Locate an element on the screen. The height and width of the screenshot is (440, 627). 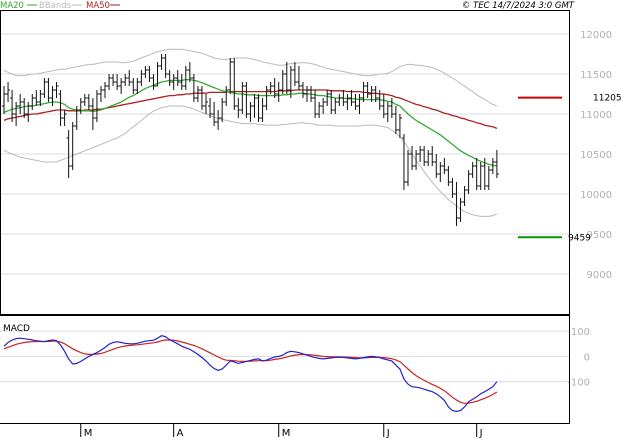
price-tick-label: 10500 is located at coordinates (596, 155).